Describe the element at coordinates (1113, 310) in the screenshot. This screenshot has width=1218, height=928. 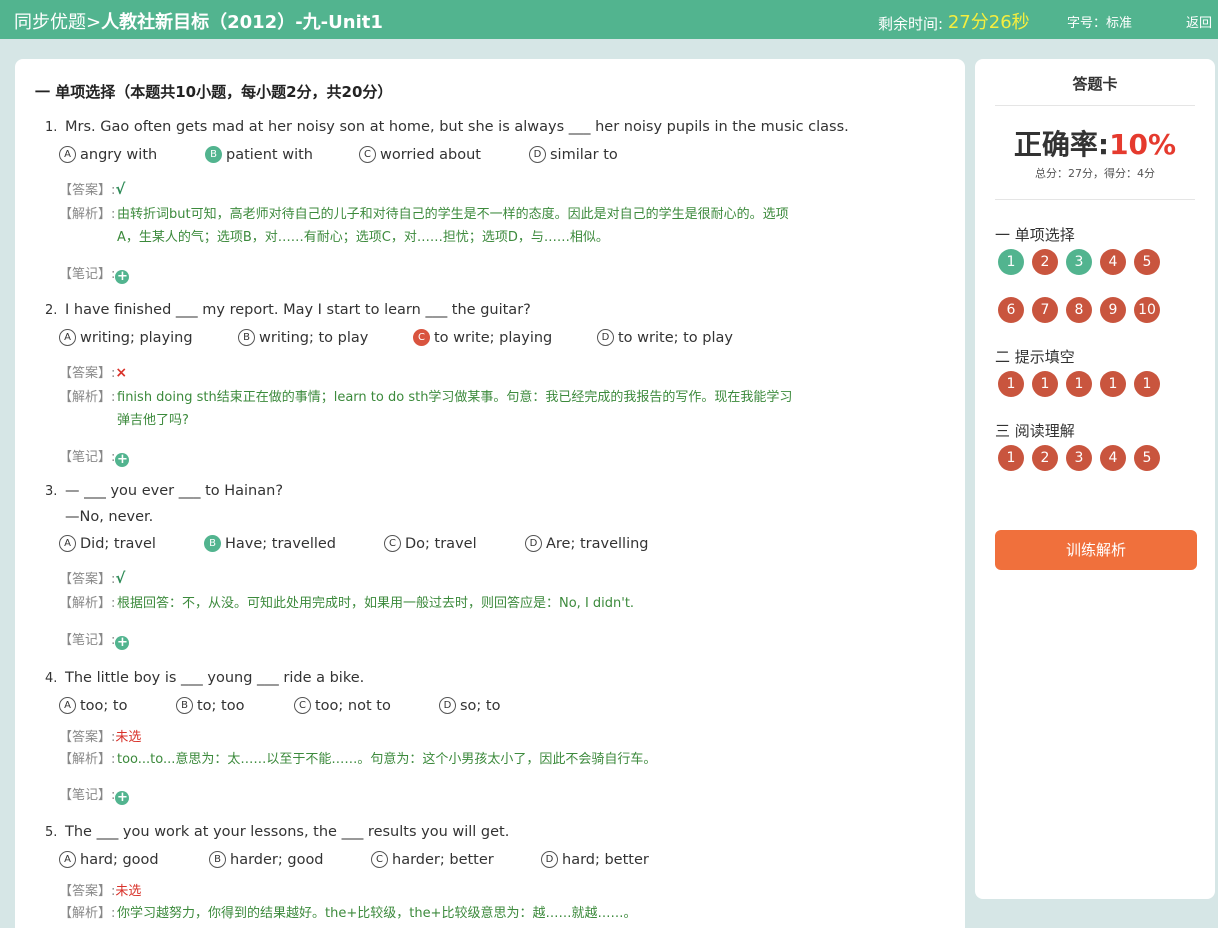
I see `card-q9-wrong: 9` at that location.